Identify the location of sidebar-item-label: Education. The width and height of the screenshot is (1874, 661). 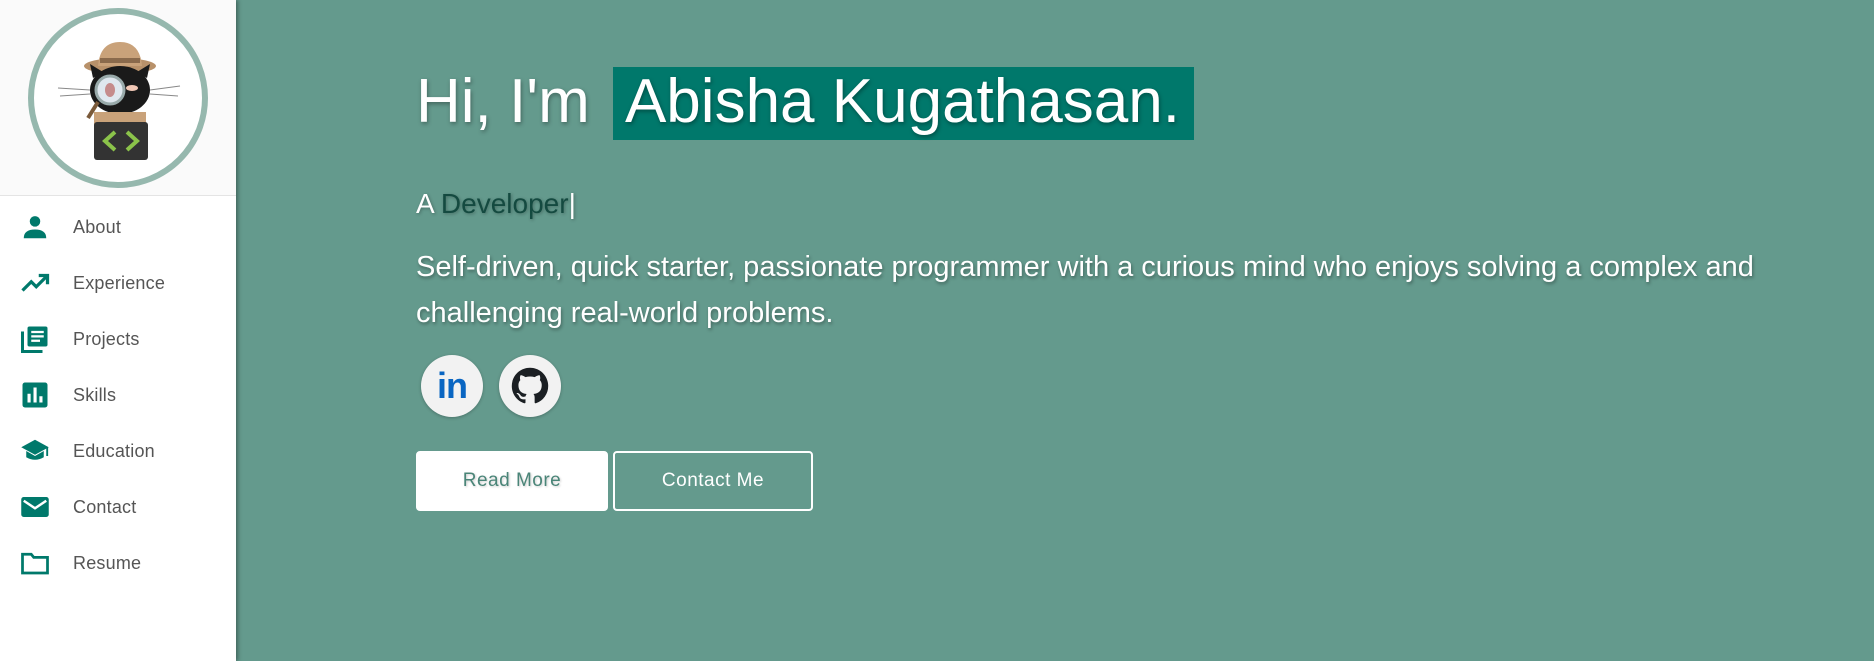
(114, 450).